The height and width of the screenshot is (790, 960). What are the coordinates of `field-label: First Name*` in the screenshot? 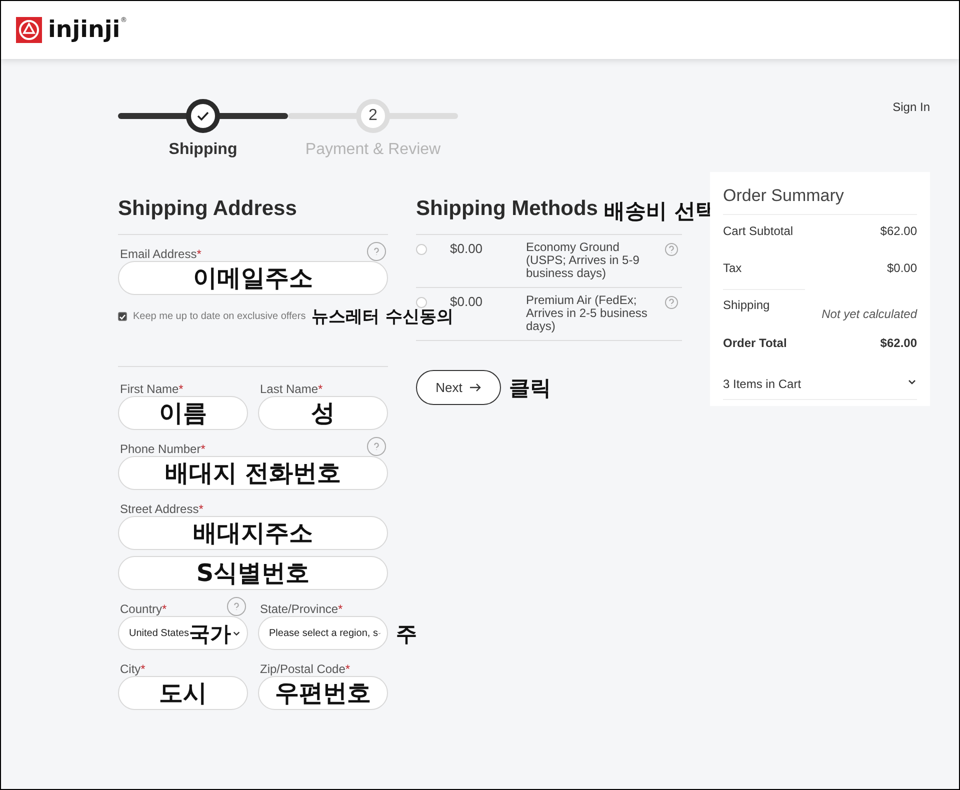 It's located at (152, 389).